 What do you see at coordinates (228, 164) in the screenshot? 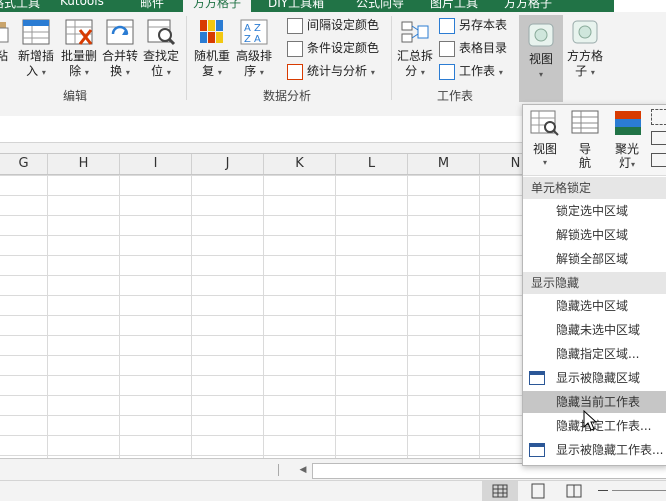
I see `column-header-j: J` at bounding box center [228, 164].